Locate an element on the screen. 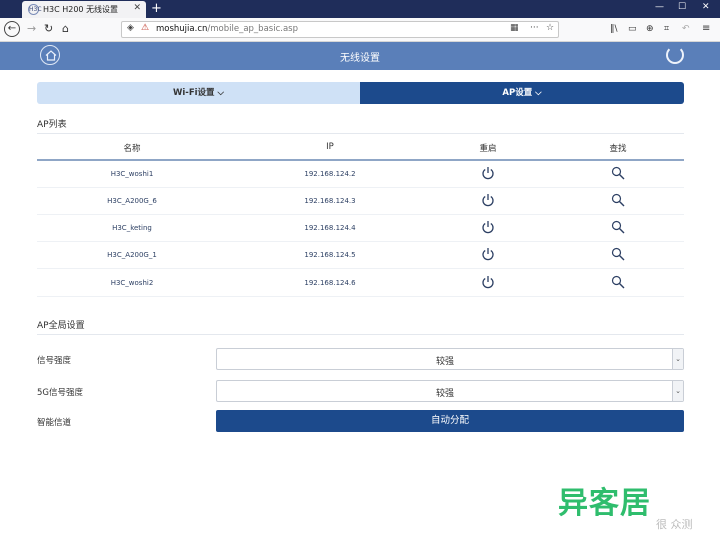 This screenshot has height=543, width=720. ap-ip: 192.168.124.3 is located at coordinates (330, 201).